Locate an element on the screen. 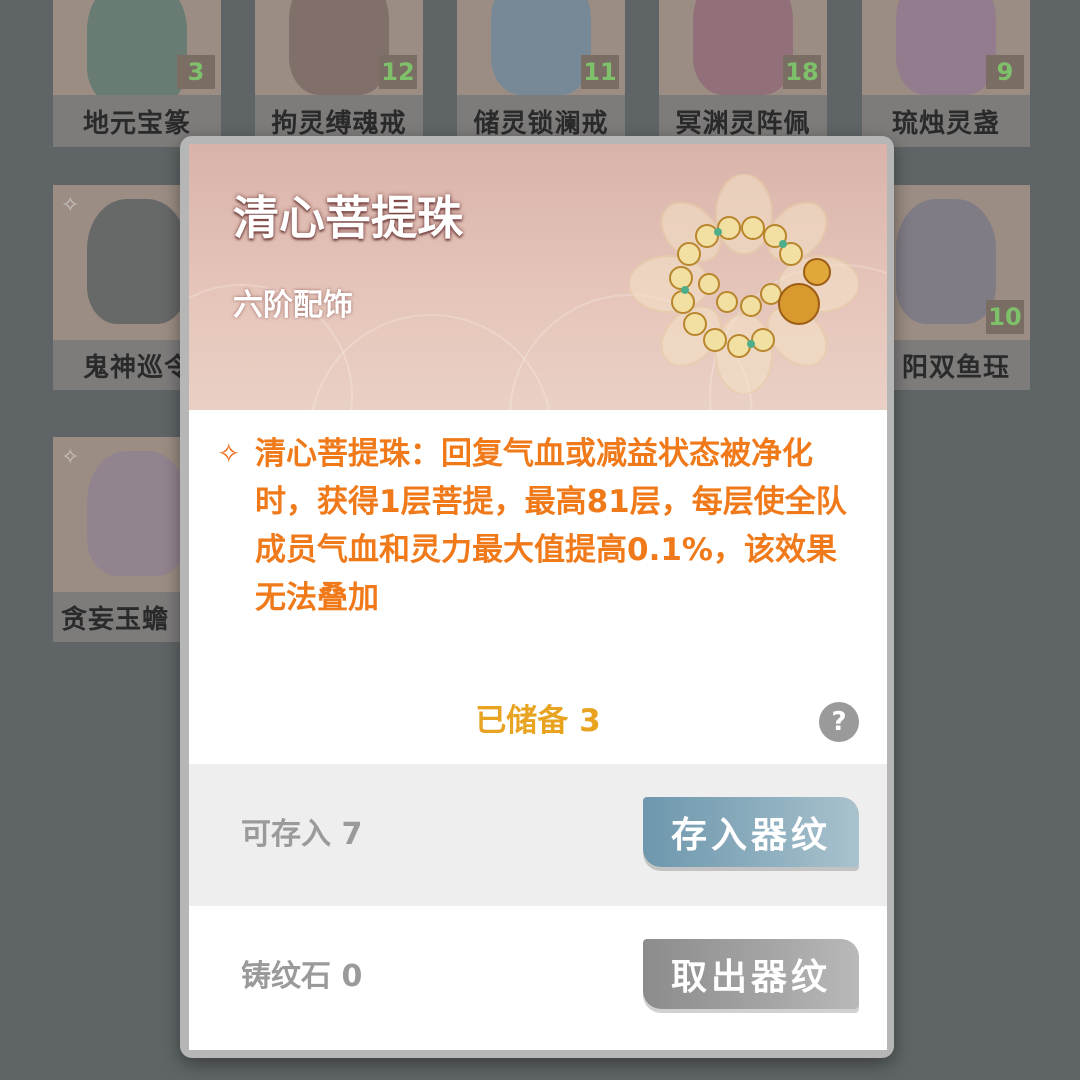  item-thumbnail: 9 is located at coordinates (946, 47).